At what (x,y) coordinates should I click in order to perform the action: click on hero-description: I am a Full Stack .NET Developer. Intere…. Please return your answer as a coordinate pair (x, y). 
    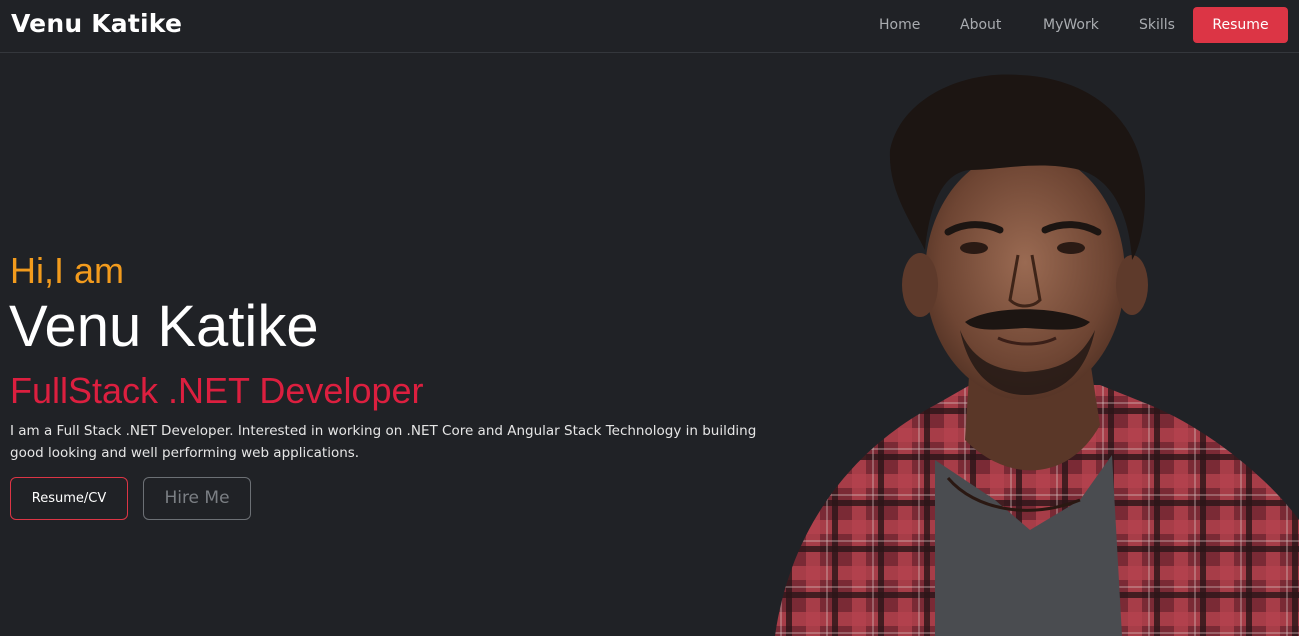
    Looking at the image, I should click on (383, 442).